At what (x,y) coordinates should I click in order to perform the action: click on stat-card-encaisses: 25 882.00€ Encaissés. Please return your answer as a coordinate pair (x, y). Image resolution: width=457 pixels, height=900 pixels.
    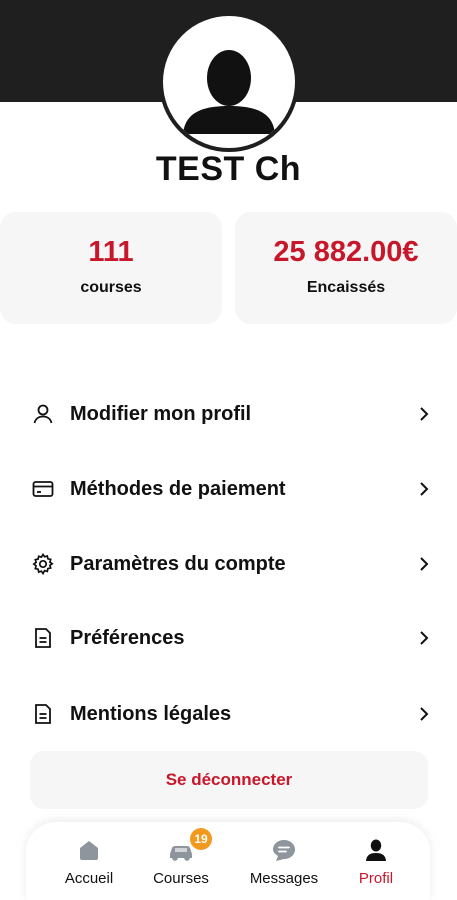
    Looking at the image, I should click on (346, 268).